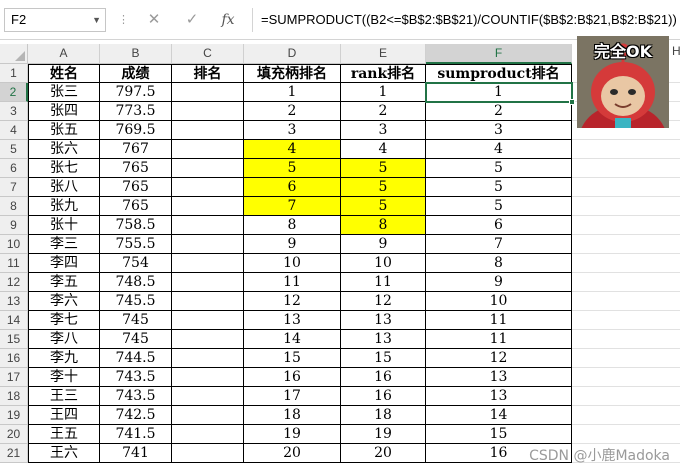 This screenshot has height=473, width=680. What do you see at coordinates (14, 149) in the screenshot?
I see `row-header-5: 5` at bounding box center [14, 149].